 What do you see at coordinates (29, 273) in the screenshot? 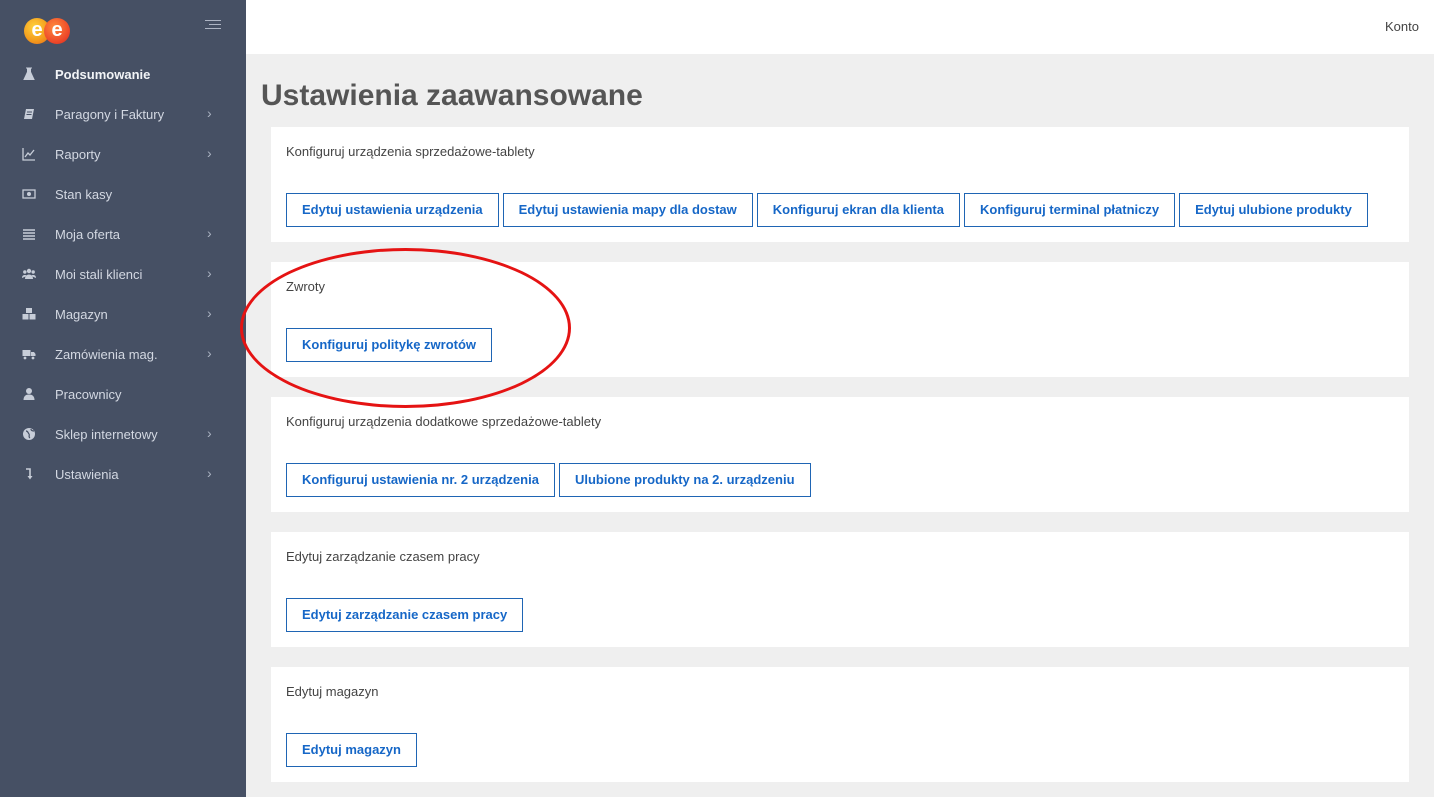
I see `users-icon` at bounding box center [29, 273].